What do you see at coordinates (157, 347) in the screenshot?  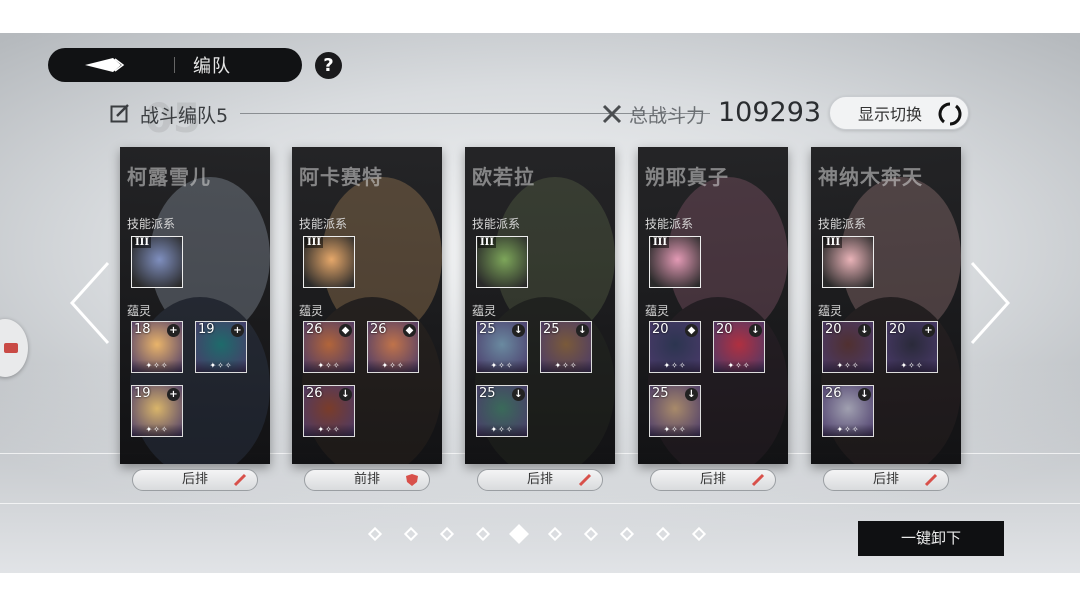 I see `spirit-slot: 18 + ✦✧✧` at bounding box center [157, 347].